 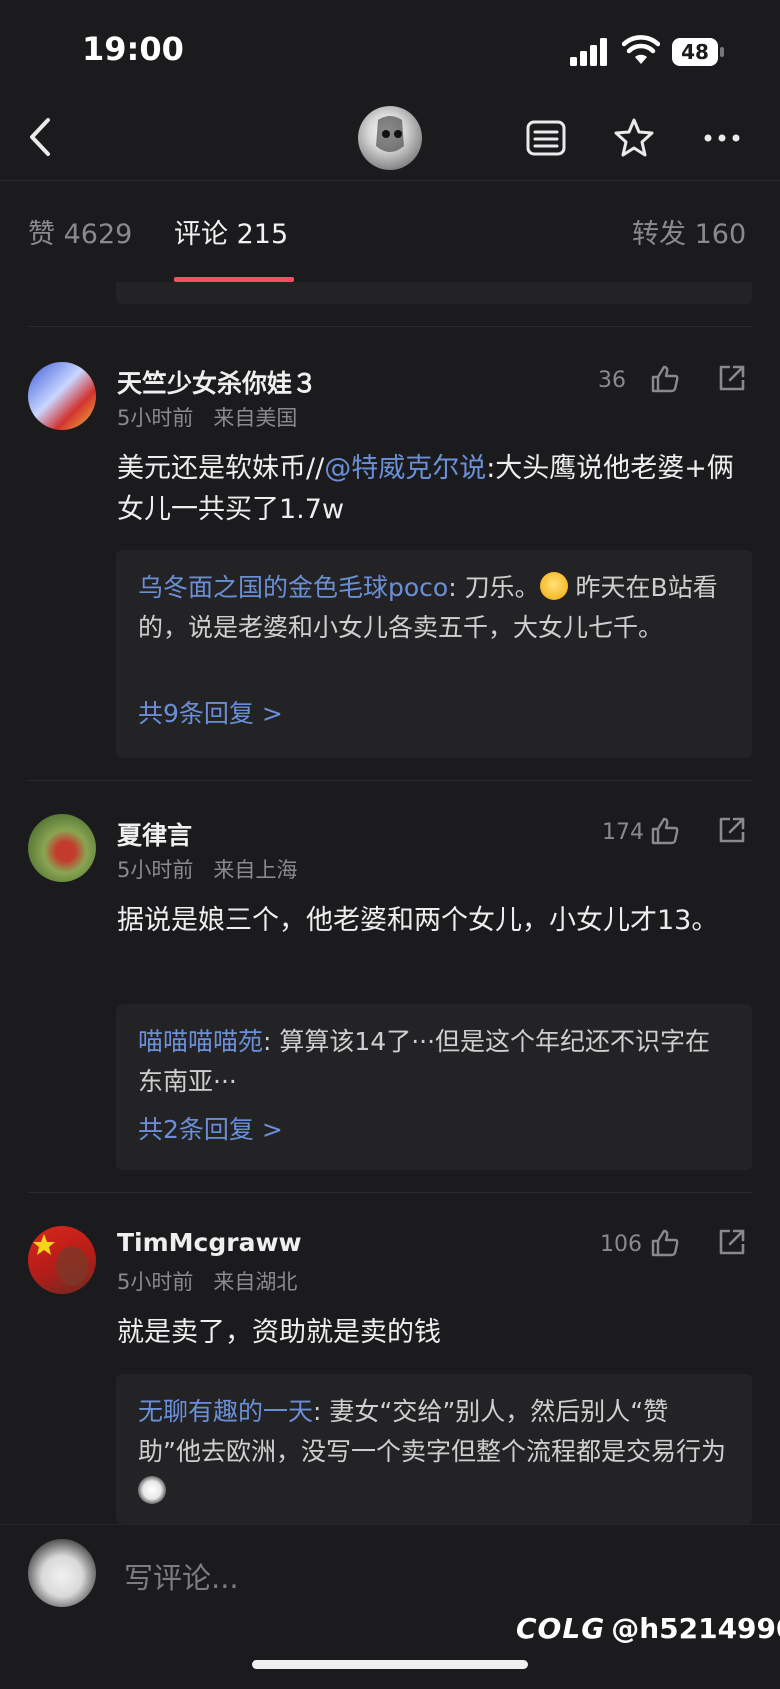 I want to click on comment-text-part: 美元还是软妹币//, so click(x=221, y=468).